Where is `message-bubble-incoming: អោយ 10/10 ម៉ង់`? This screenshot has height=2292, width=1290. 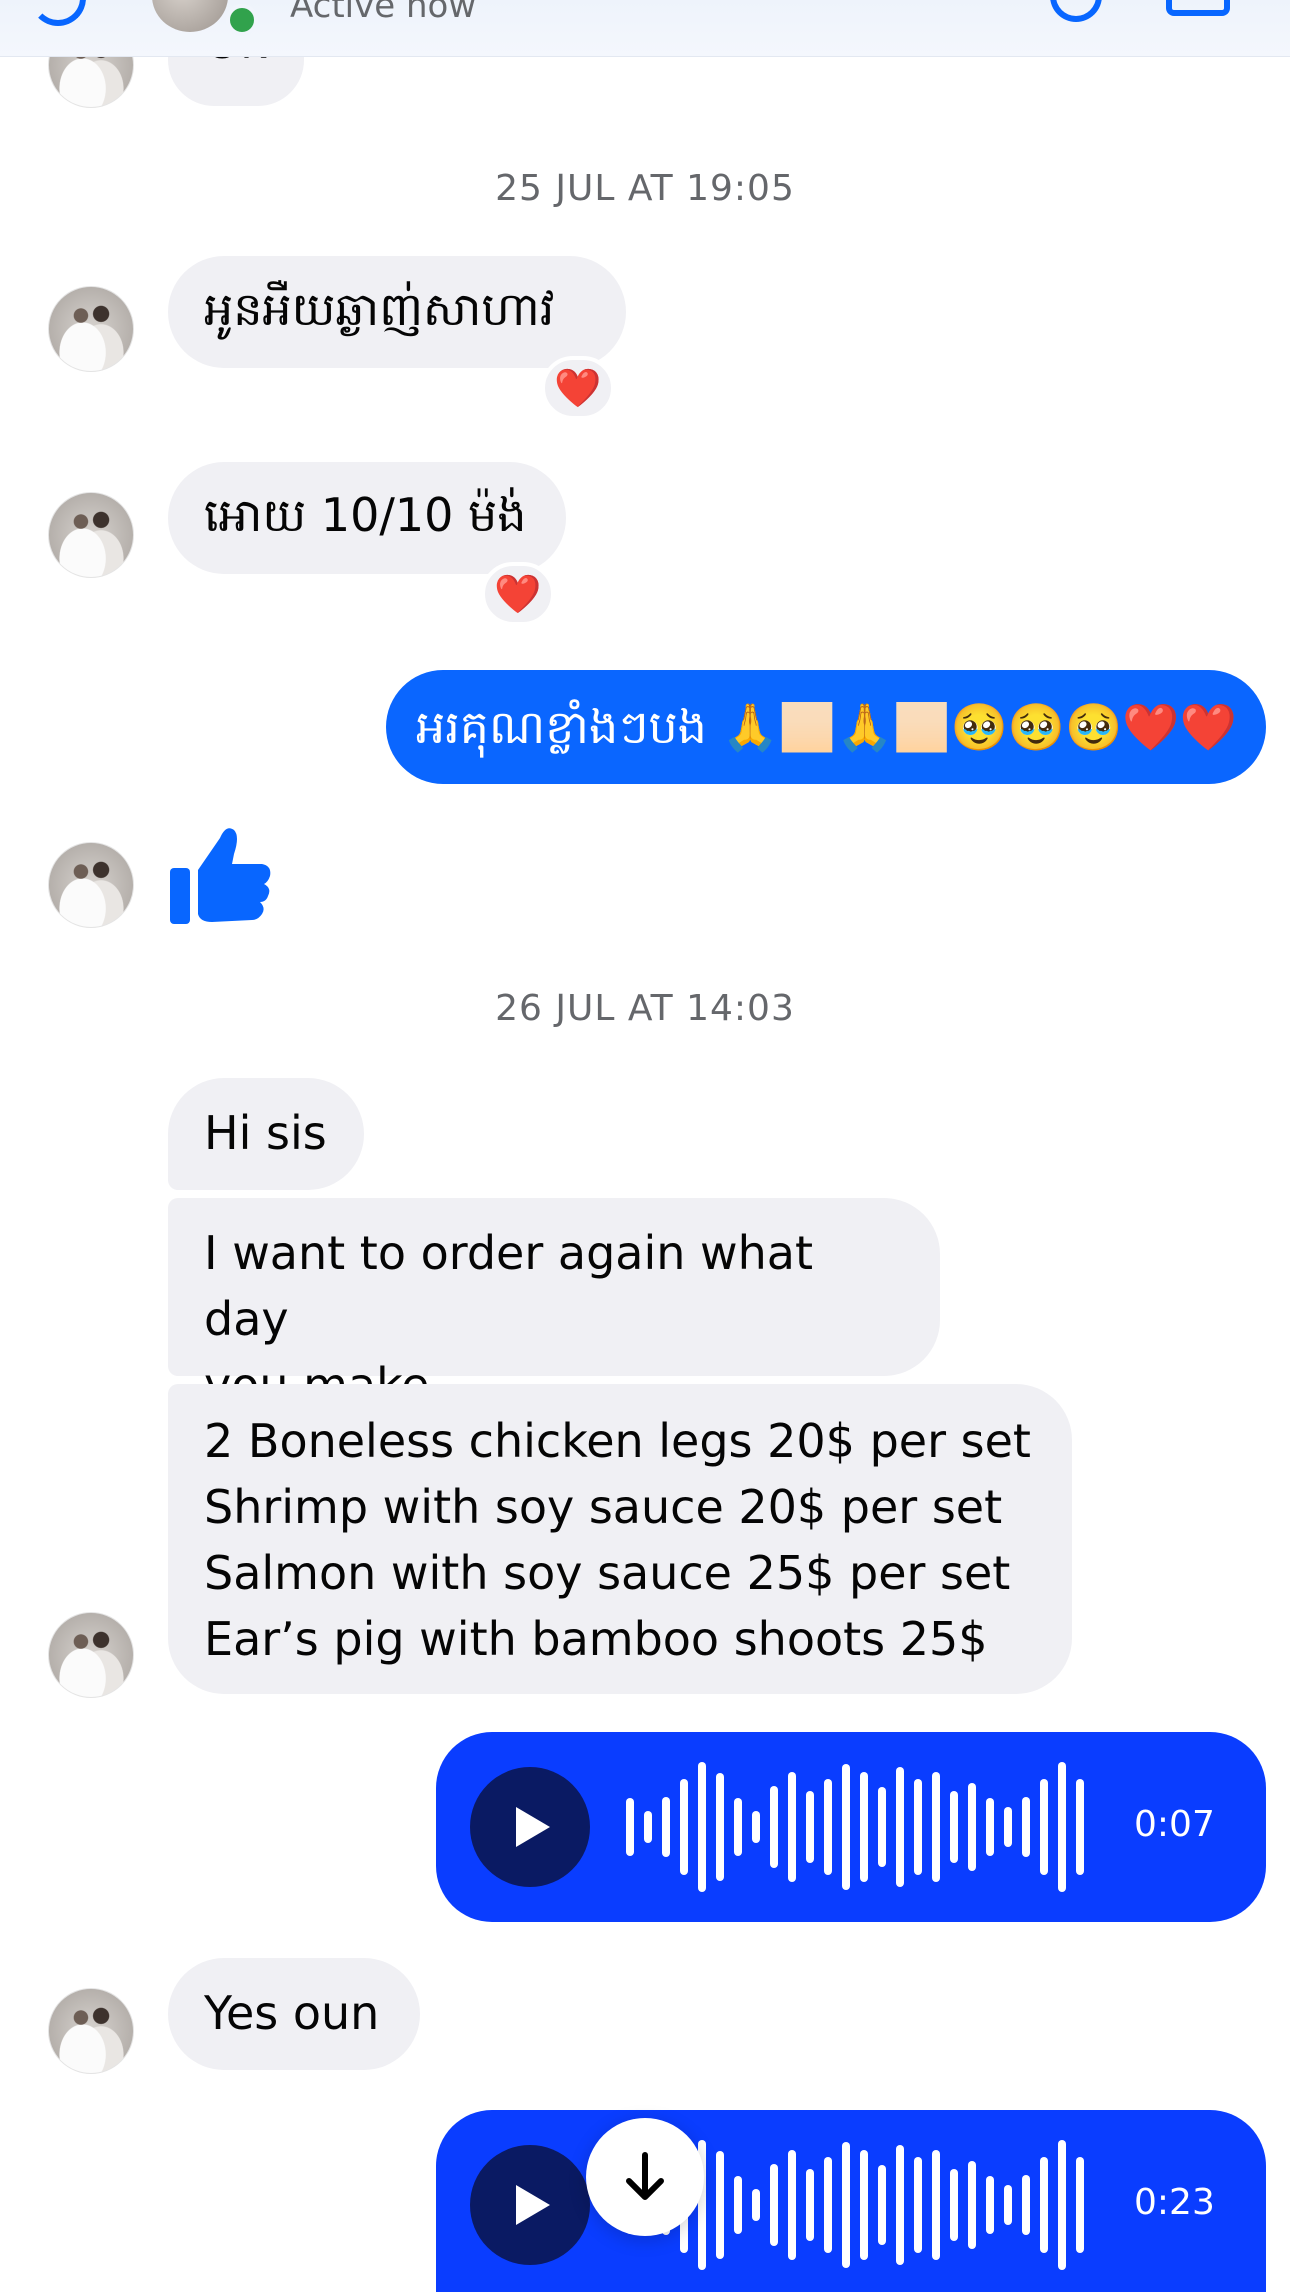 message-bubble-incoming: អោយ 10/10 ម៉ង់ is located at coordinates (367, 518).